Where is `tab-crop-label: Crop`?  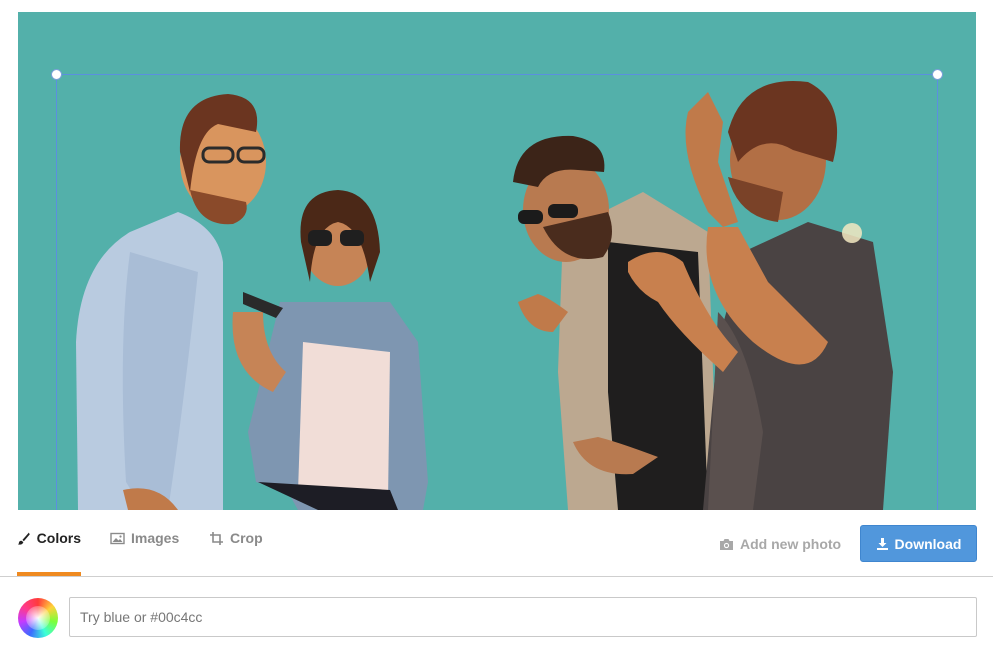
tab-crop-label: Crop is located at coordinates (246, 538).